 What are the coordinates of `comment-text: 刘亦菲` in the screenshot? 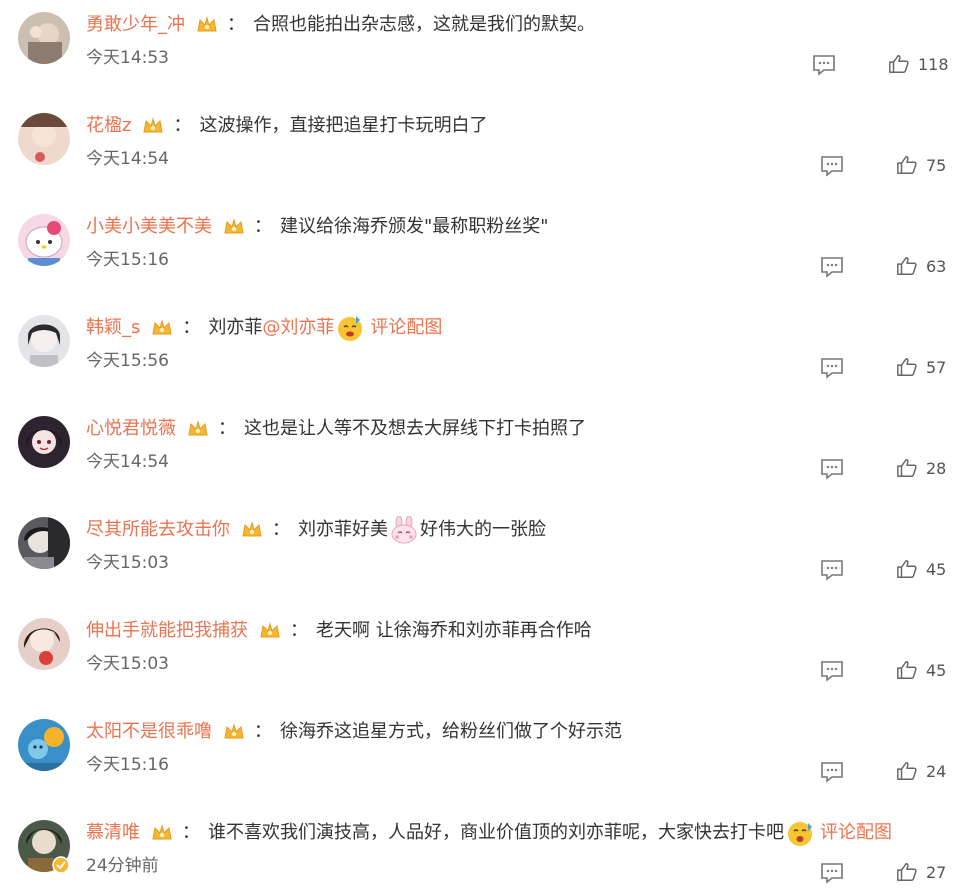 It's located at (235, 327).